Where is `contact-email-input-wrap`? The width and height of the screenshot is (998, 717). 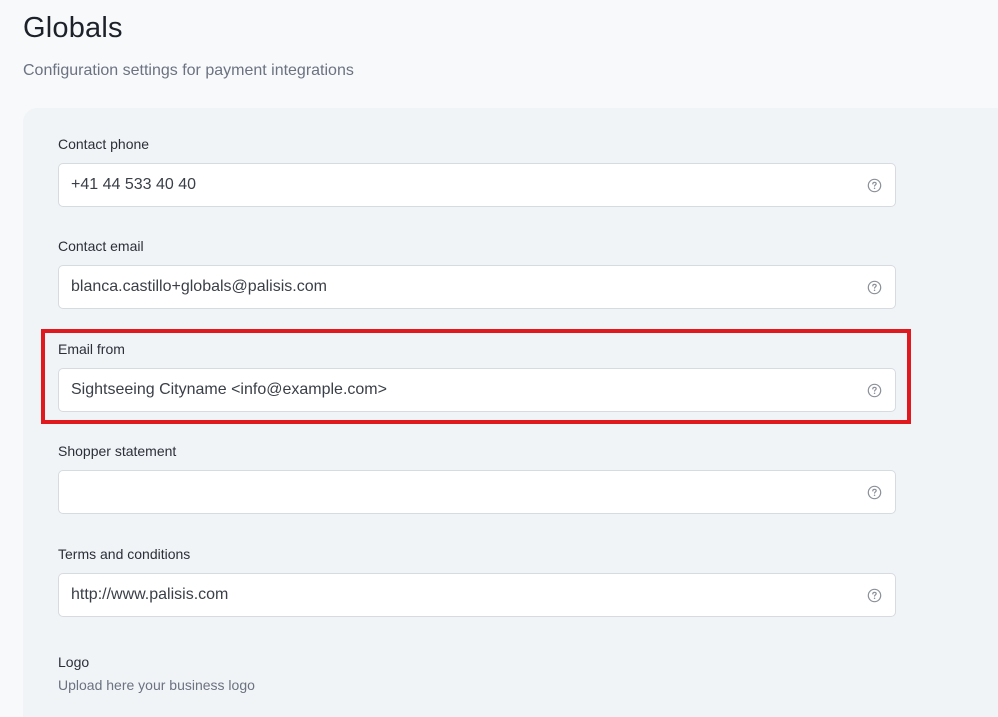 contact-email-input-wrap is located at coordinates (477, 287).